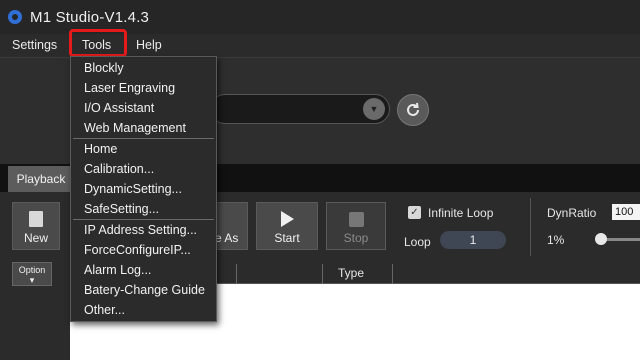 Image resolution: width=640 pixels, height=360 pixels. Describe the element at coordinates (104, 68) in the screenshot. I see `menu-item-blockly: Blockly` at that location.